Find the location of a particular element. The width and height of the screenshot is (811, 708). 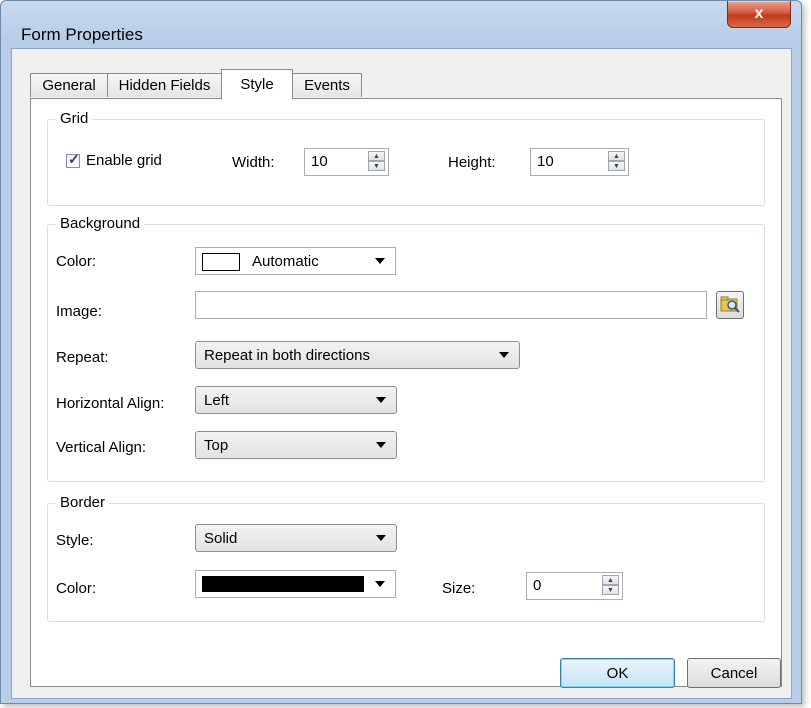

border-style-value: Solid is located at coordinates (221, 538).